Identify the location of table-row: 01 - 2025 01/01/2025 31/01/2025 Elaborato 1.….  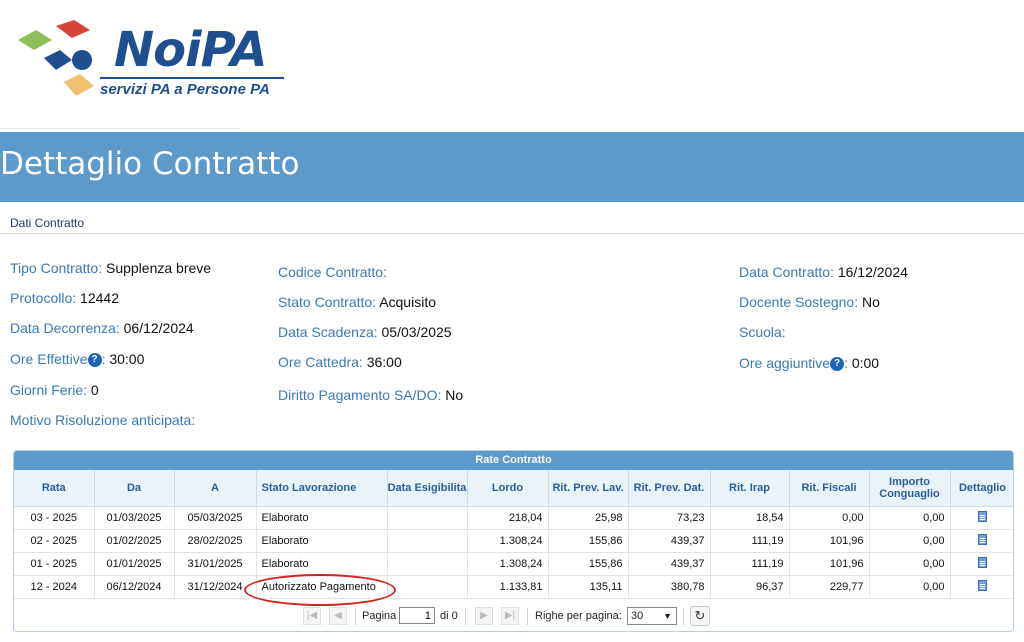
(513, 564).